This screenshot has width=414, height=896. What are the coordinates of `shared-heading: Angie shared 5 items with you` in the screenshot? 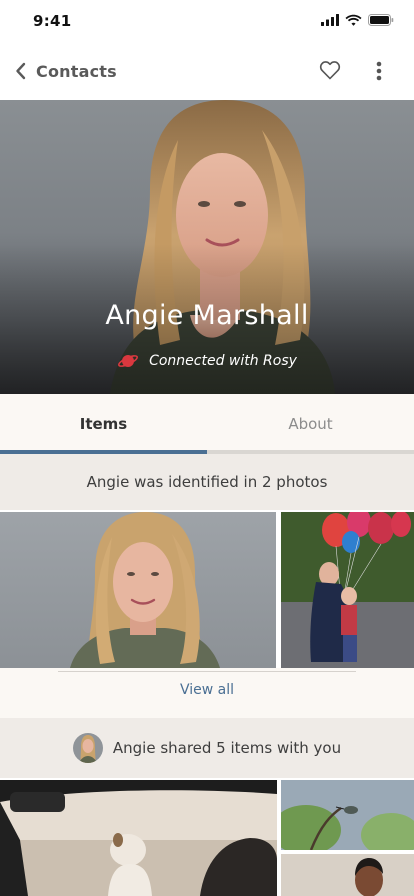 It's located at (207, 748).